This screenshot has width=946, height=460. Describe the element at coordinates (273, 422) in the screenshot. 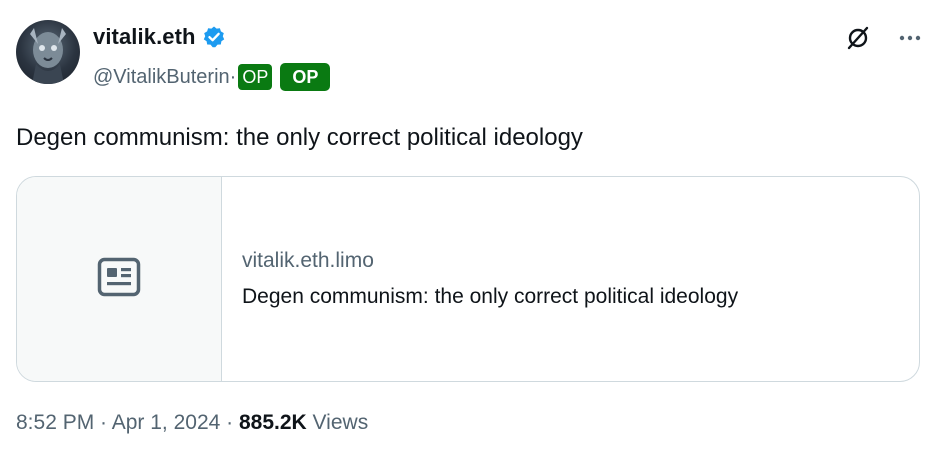

I see `views-count: 885.2K` at that location.